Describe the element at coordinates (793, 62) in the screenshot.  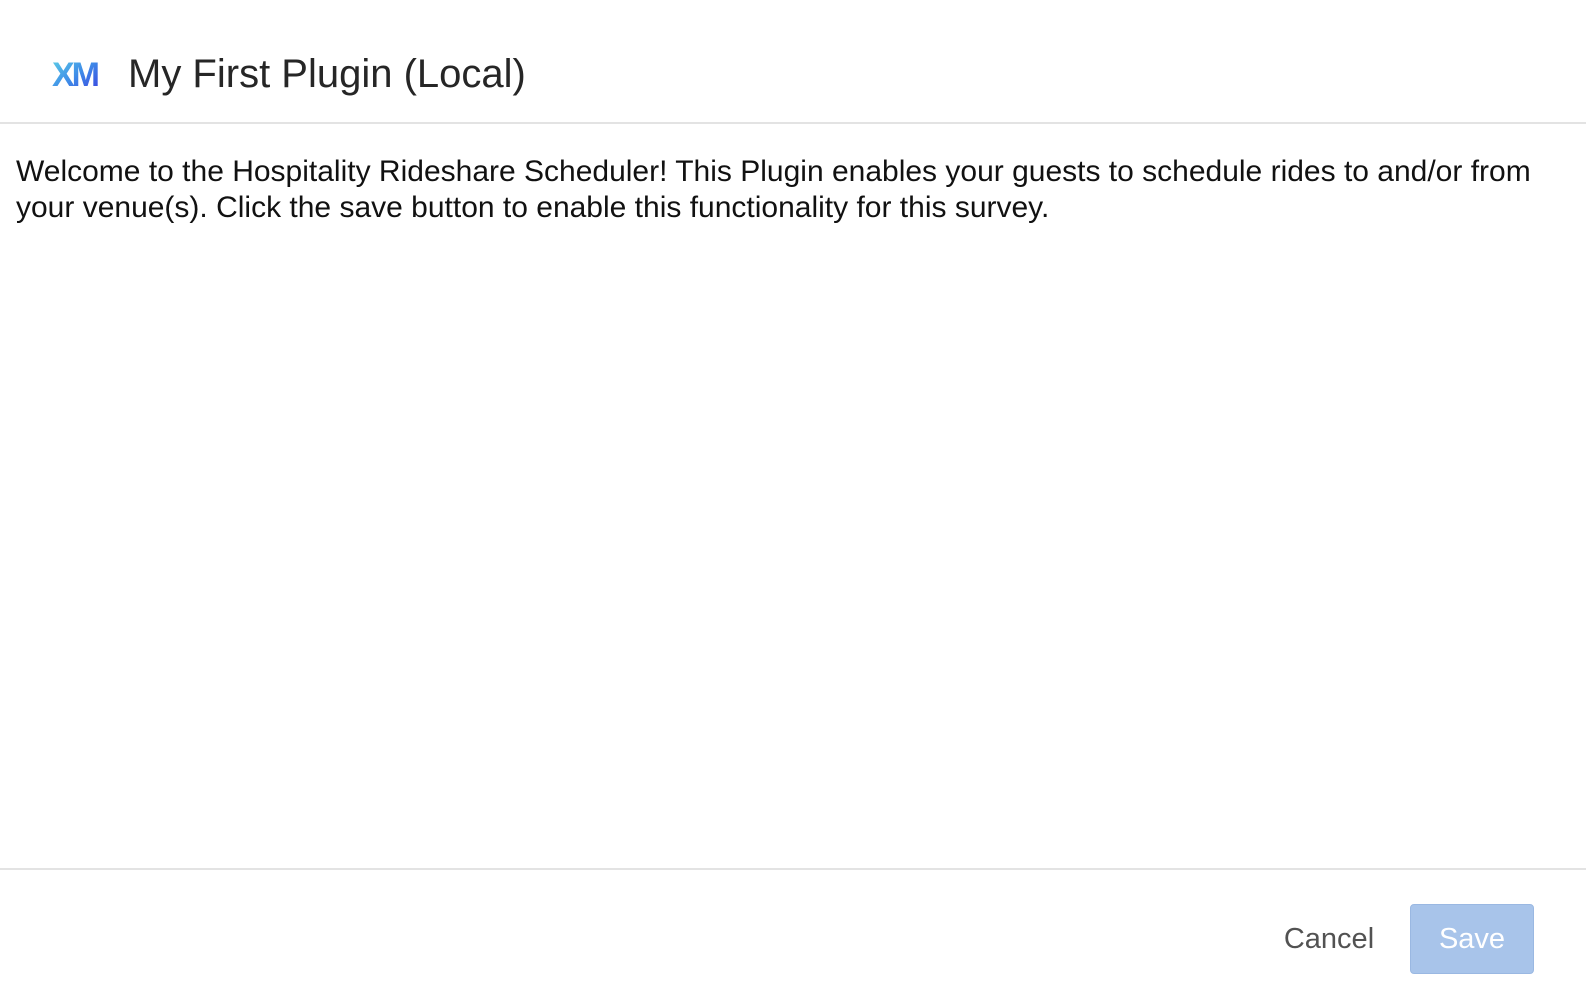
I see `dialog-header: XM My First Plugin (Local)` at that location.